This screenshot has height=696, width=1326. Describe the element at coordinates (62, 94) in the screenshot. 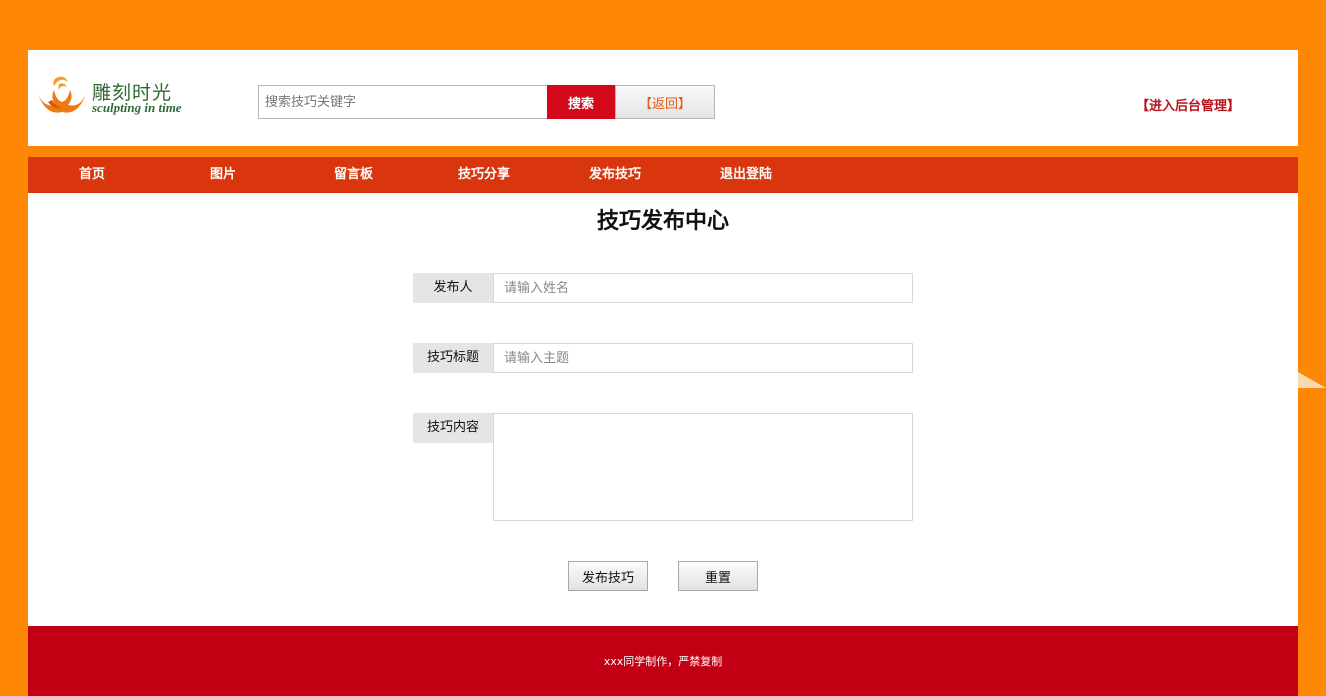

I see `flame-logo-icon` at that location.